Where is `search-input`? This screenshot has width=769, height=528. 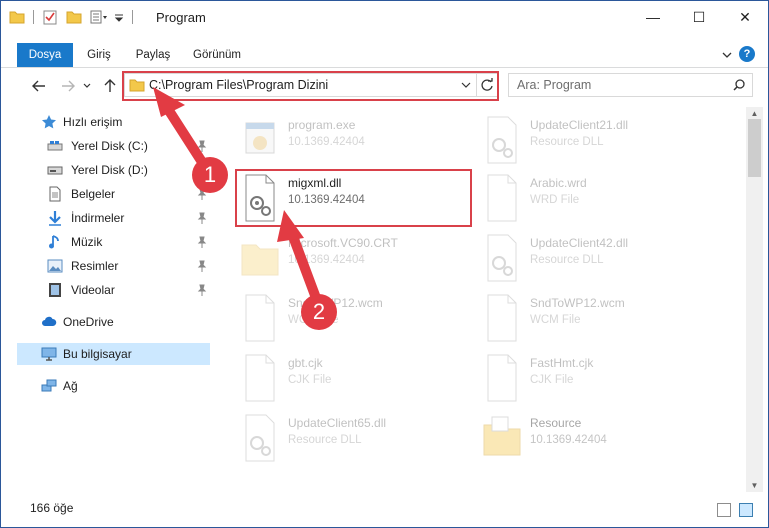 search-input is located at coordinates (617, 85).